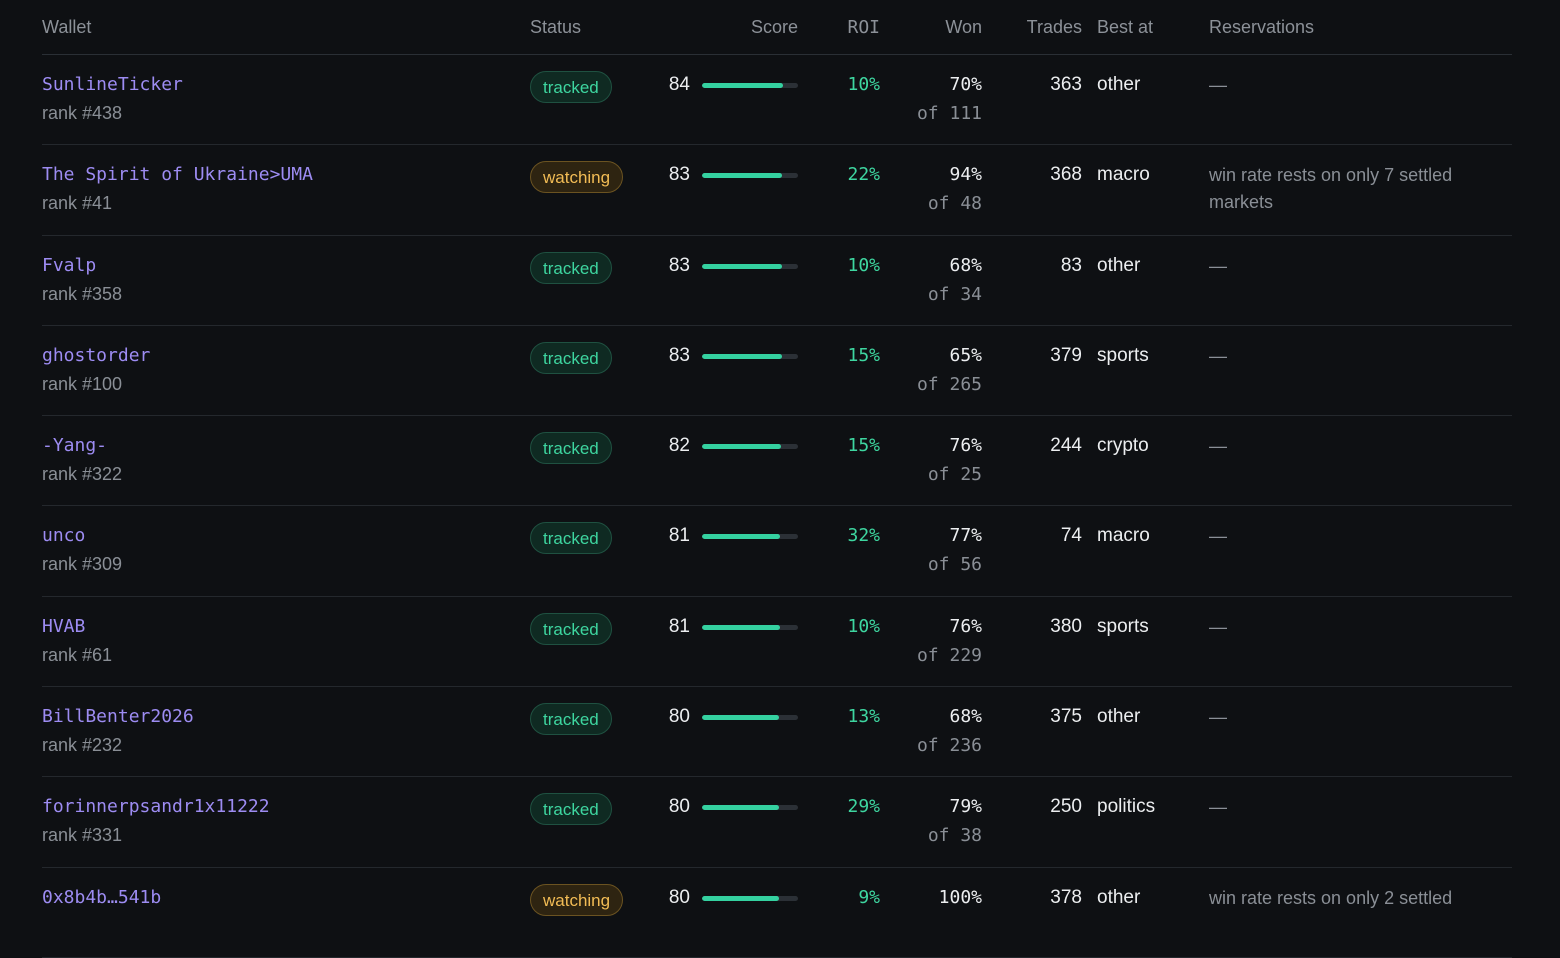  Describe the element at coordinates (101, 897) in the screenshot. I see `wallet-link: 0x8b4b…541b` at that location.